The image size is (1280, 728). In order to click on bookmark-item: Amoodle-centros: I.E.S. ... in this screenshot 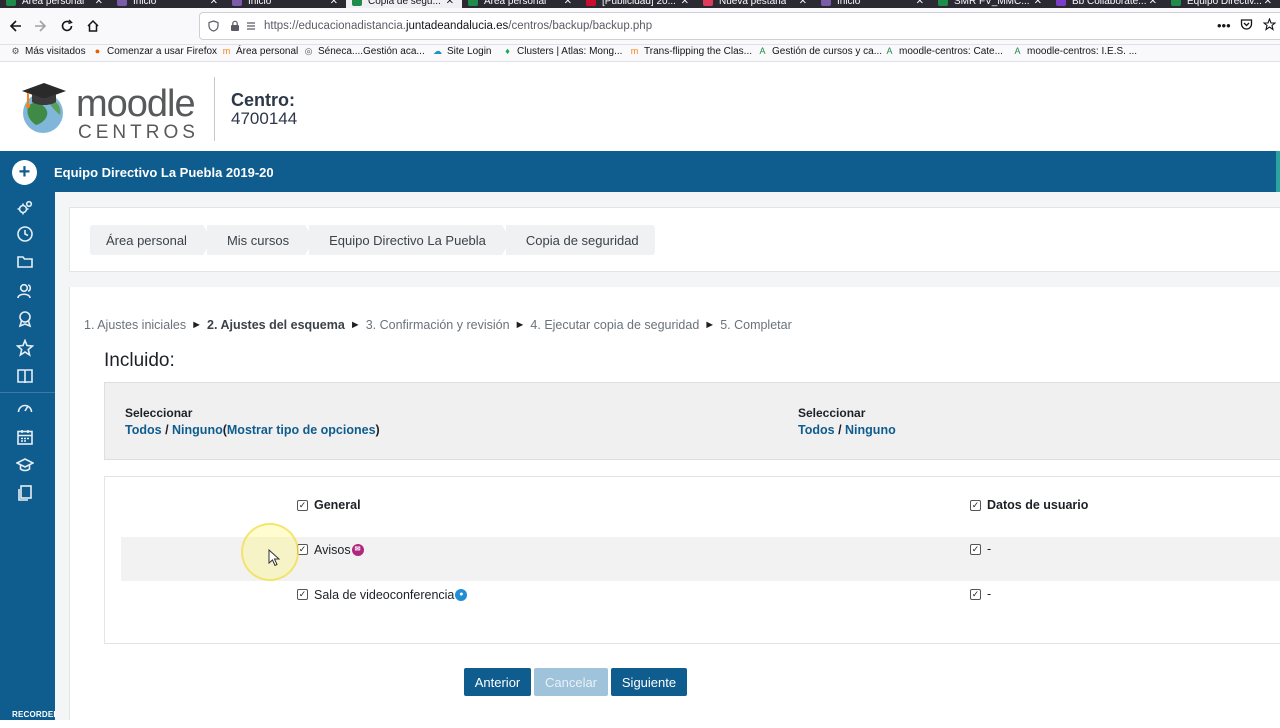, I will do `click(1074, 51)`.